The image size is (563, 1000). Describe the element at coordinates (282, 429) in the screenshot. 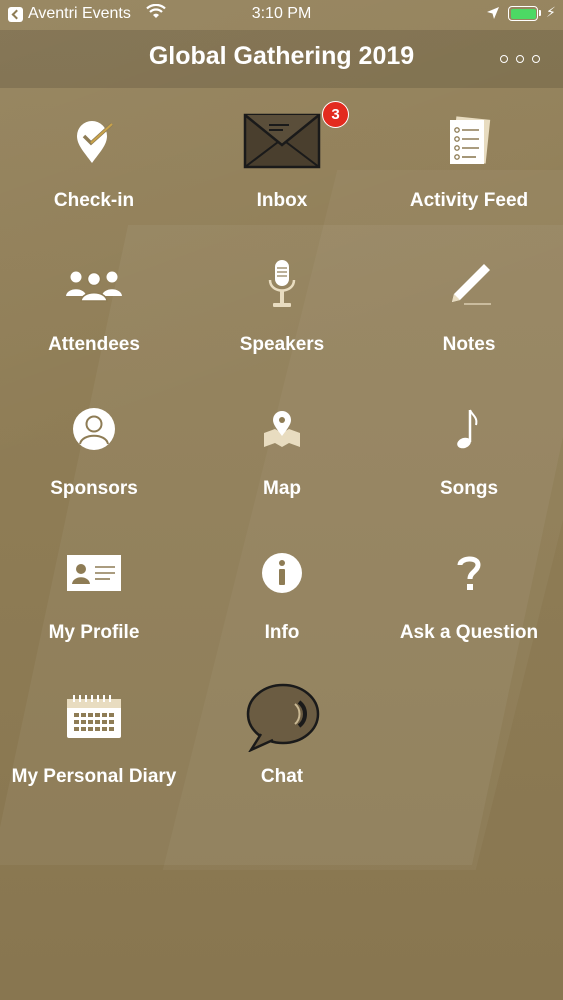

I see `map-pin-icon` at that location.